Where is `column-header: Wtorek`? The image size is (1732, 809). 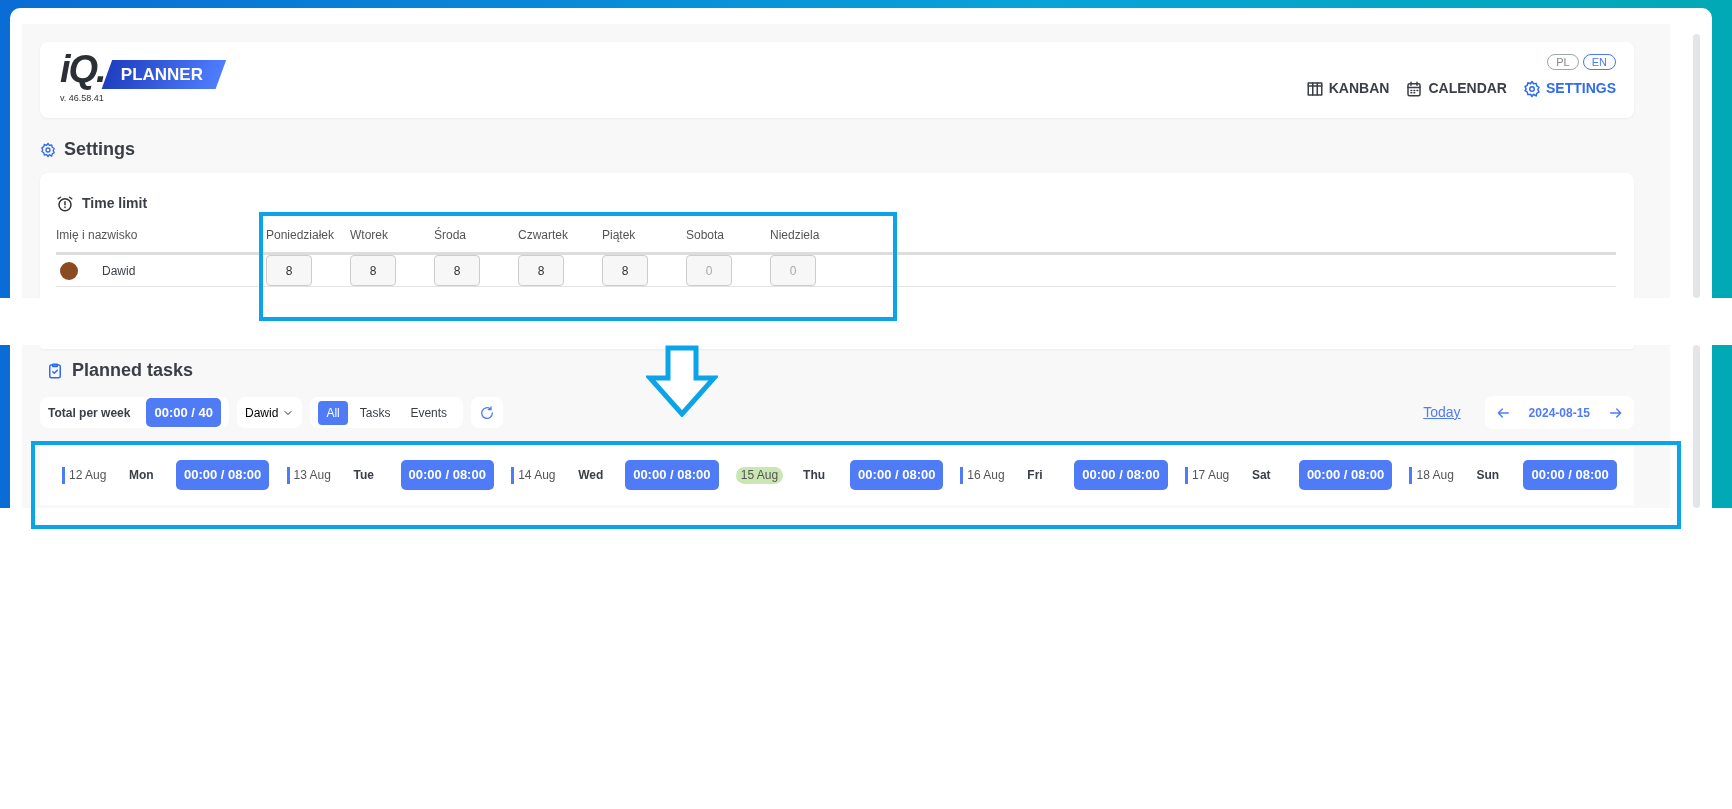
column-header: Wtorek is located at coordinates (369, 235).